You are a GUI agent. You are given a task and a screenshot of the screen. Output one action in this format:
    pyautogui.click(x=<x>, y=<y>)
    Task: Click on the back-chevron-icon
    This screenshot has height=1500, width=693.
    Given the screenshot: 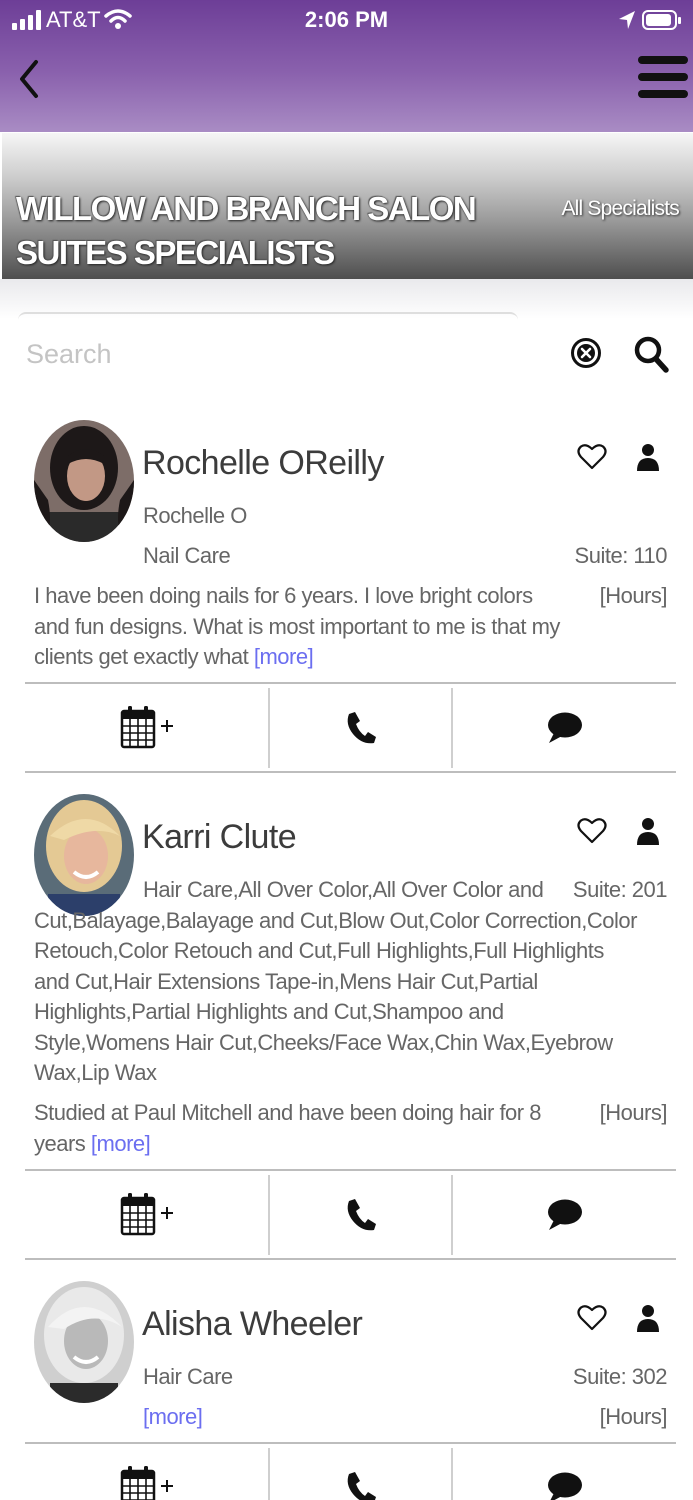 What is the action you would take?
    pyautogui.click(x=29, y=79)
    